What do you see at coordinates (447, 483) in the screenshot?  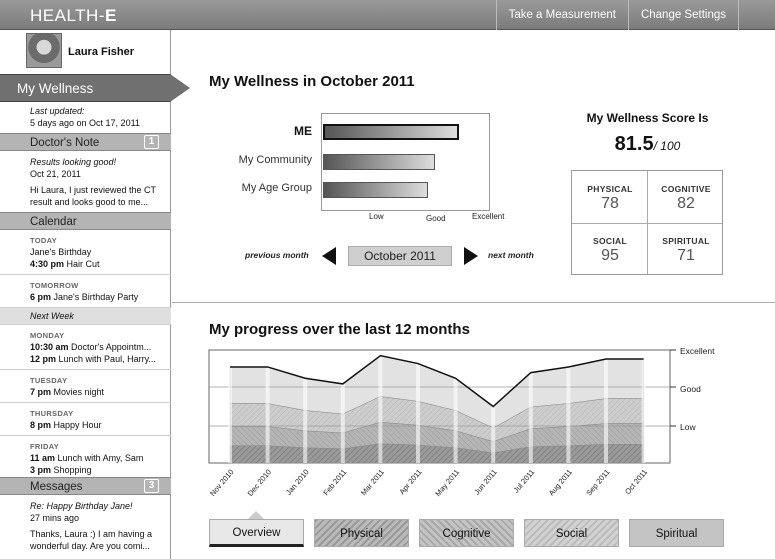 I see `x-tick-label: May 2011` at bounding box center [447, 483].